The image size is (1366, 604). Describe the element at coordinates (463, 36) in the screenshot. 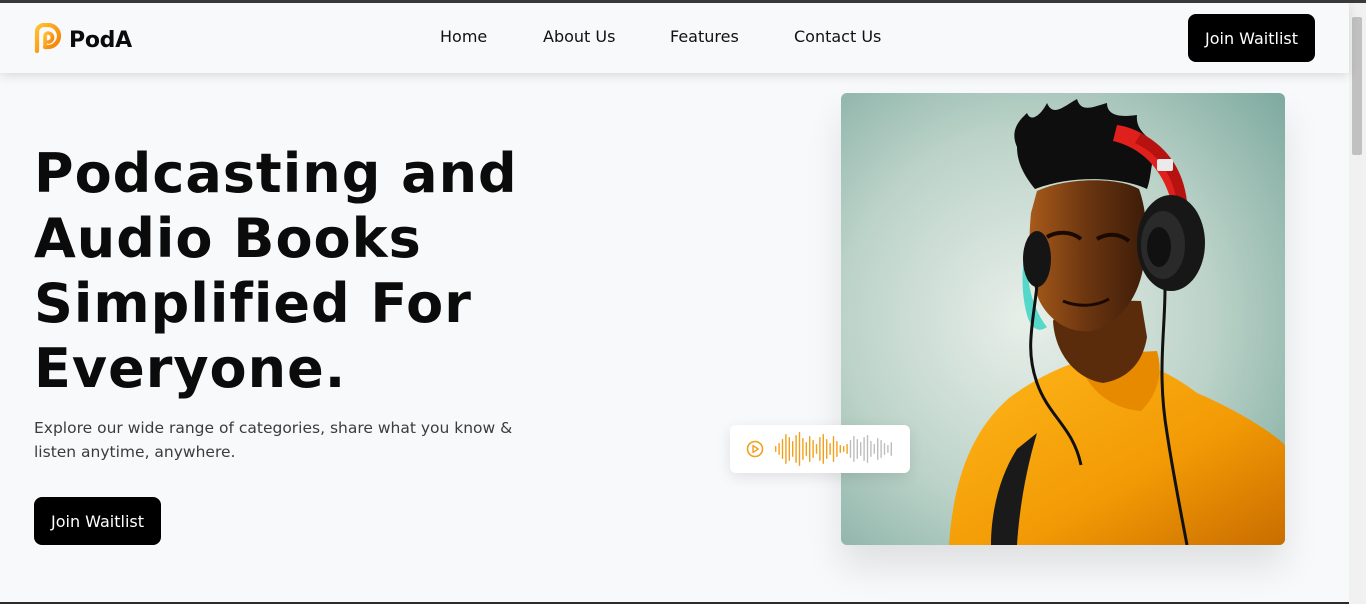

I see `nav-link-home: Home` at that location.